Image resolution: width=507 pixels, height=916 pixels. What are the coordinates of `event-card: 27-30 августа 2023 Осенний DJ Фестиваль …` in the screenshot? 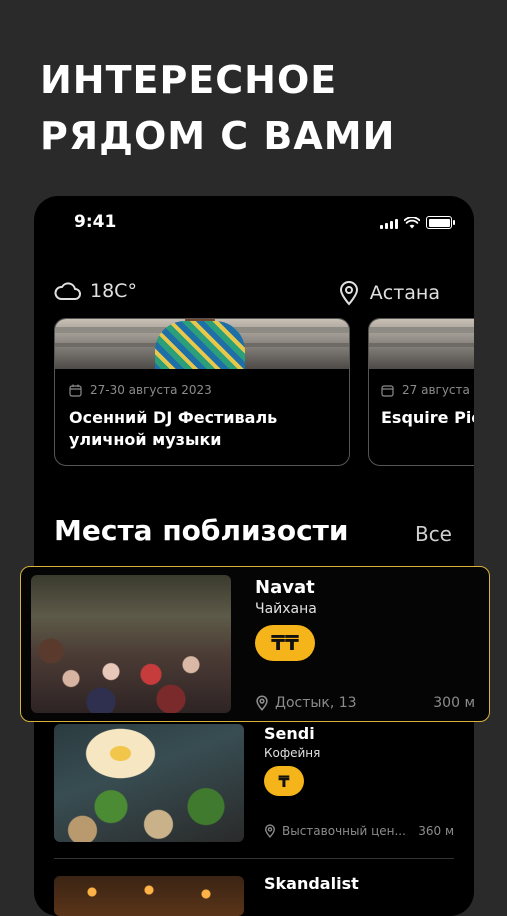 It's located at (202, 392).